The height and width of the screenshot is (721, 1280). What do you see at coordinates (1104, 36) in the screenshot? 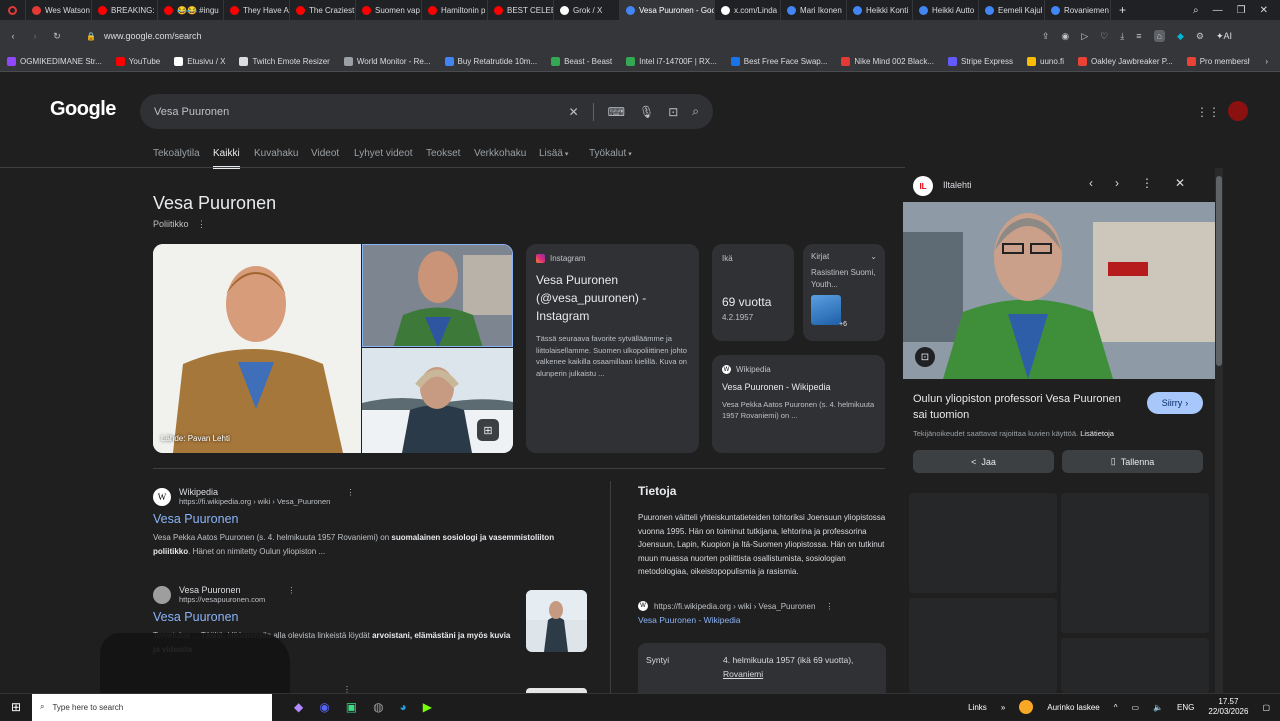
I see `heart-icon: ♡` at bounding box center [1104, 36].